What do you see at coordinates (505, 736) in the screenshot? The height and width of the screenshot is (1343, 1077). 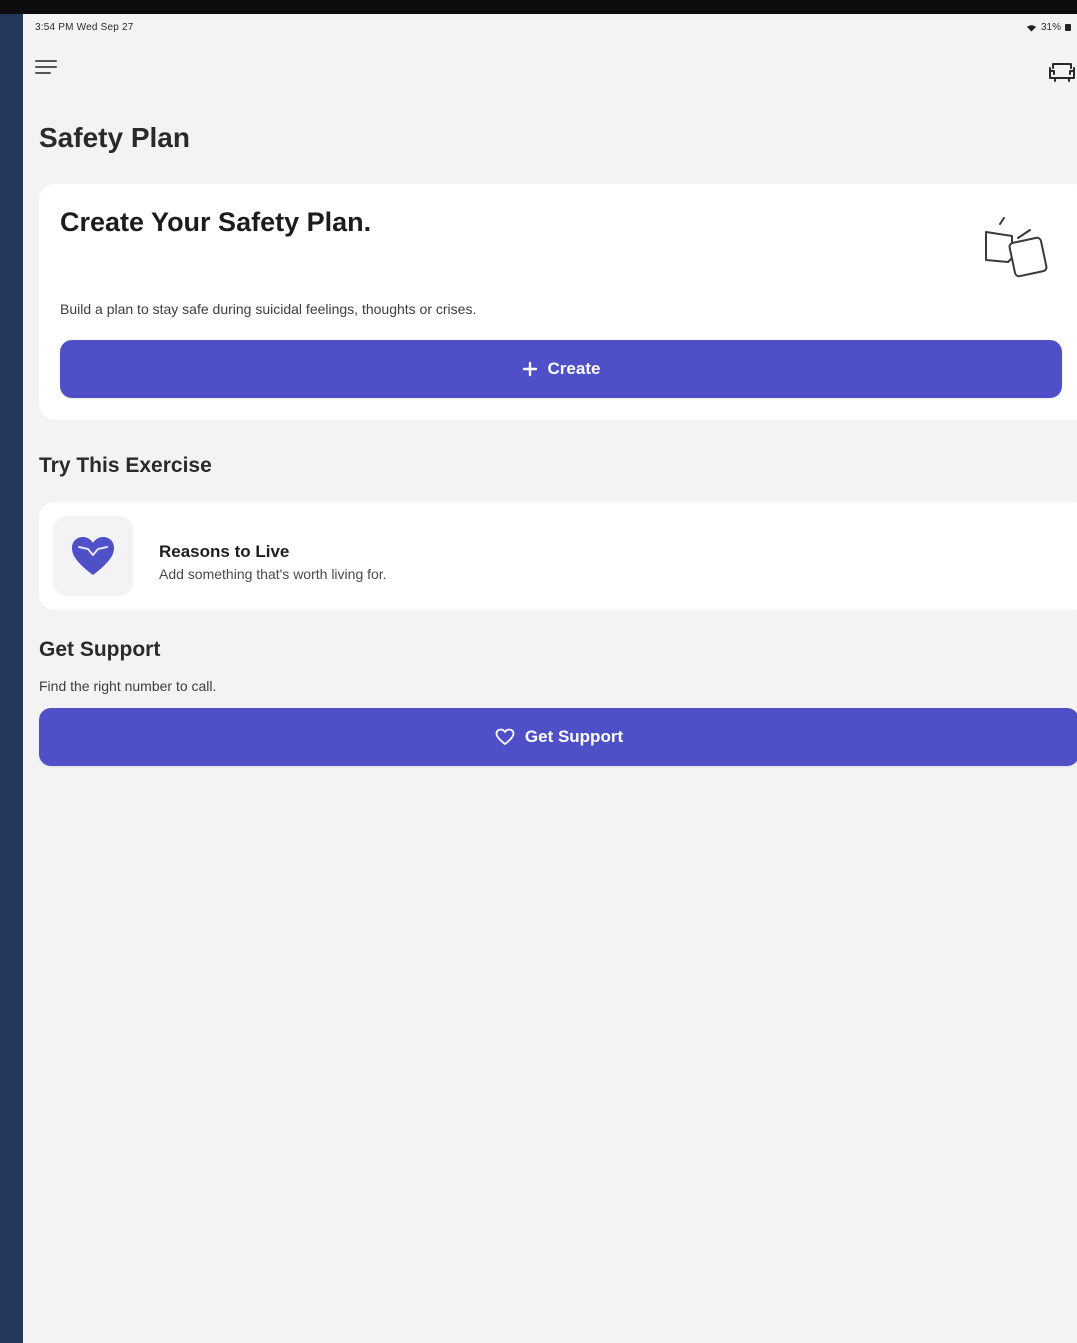 I see `heart-outline-icon` at bounding box center [505, 736].